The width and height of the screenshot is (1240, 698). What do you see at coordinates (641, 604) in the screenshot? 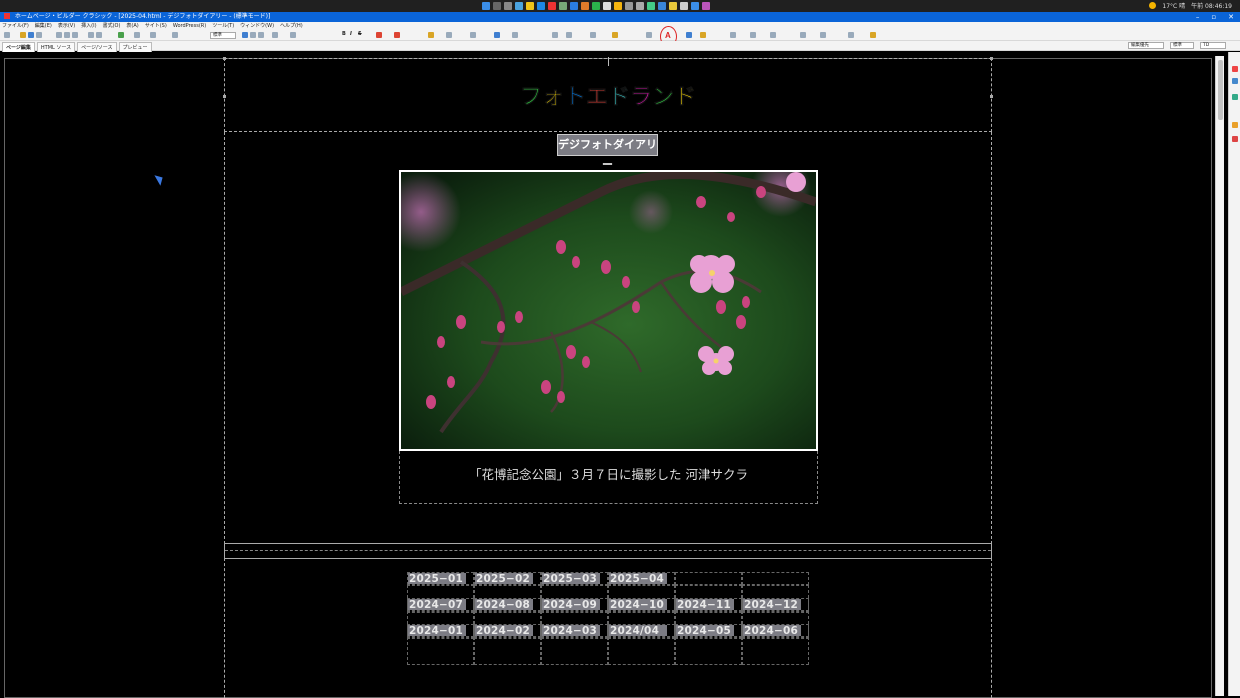
I see `archive-cell-month: 2024−10` at bounding box center [641, 604].